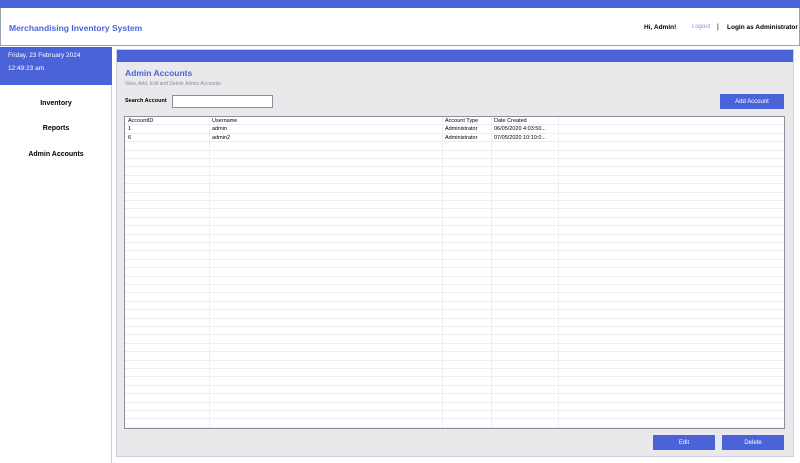 The image size is (800, 463). What do you see at coordinates (455, 56) in the screenshot?
I see `panel-header-bar` at bounding box center [455, 56].